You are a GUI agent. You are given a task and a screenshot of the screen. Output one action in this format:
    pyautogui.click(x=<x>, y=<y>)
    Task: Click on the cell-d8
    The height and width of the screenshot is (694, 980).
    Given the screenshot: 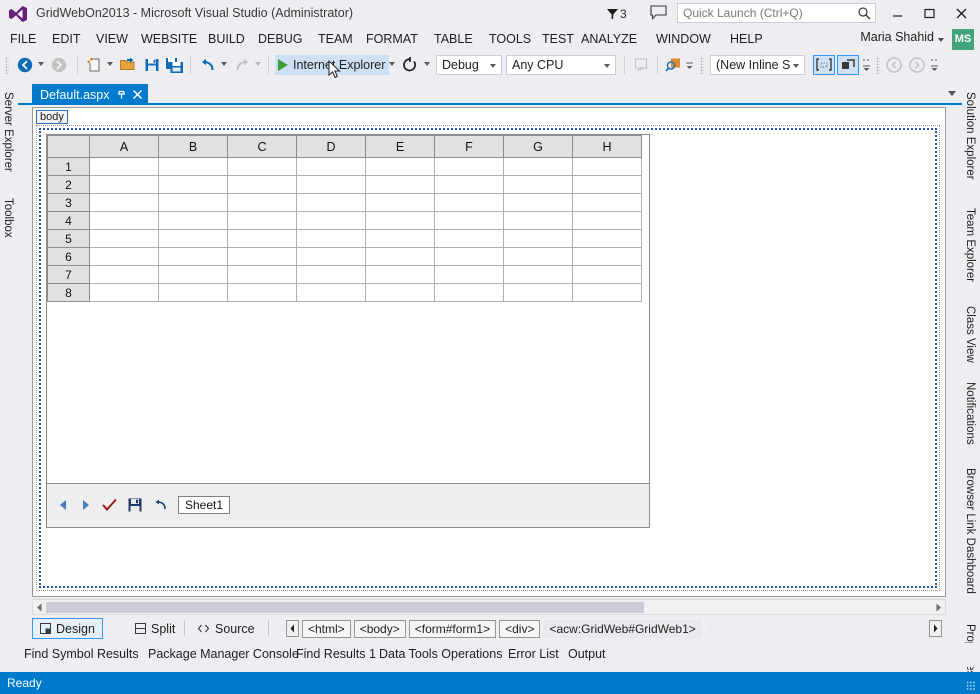 What is the action you would take?
    pyautogui.click(x=331, y=292)
    